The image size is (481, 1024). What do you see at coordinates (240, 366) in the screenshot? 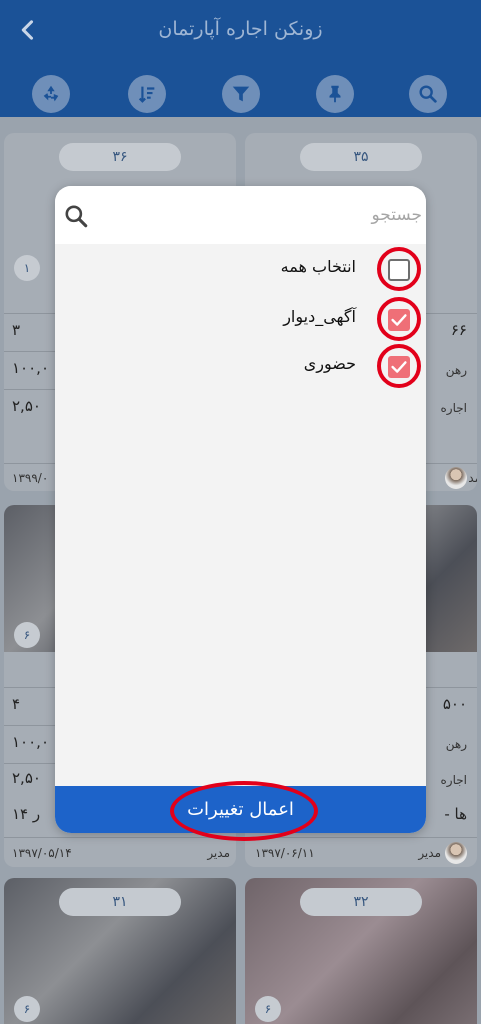
I see `option-in-person: حضوری` at bounding box center [240, 366].